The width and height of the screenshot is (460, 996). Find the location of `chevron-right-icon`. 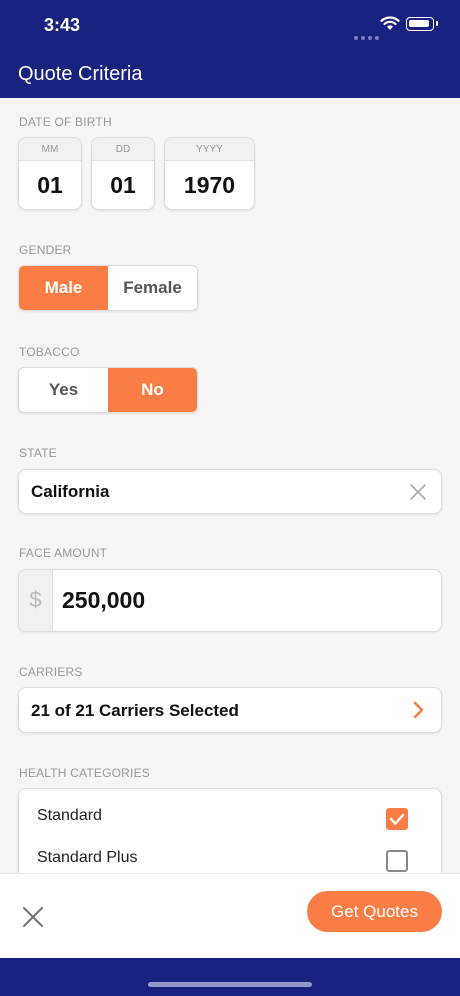

chevron-right-icon is located at coordinates (418, 710).